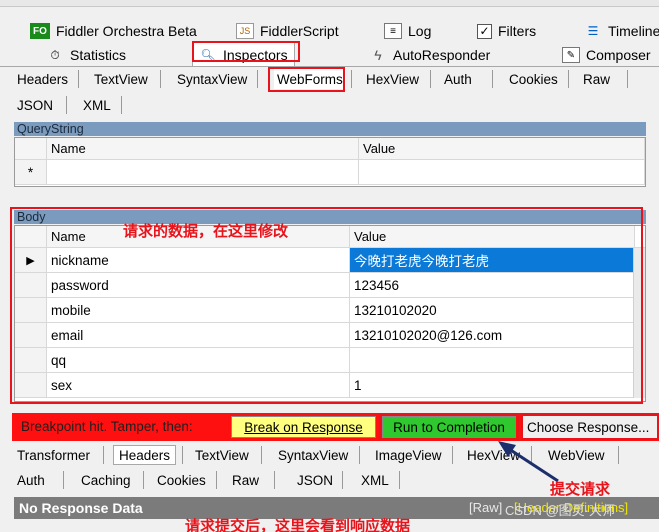  I want to click on tab-filters: ✓ Filters, so click(506, 31).